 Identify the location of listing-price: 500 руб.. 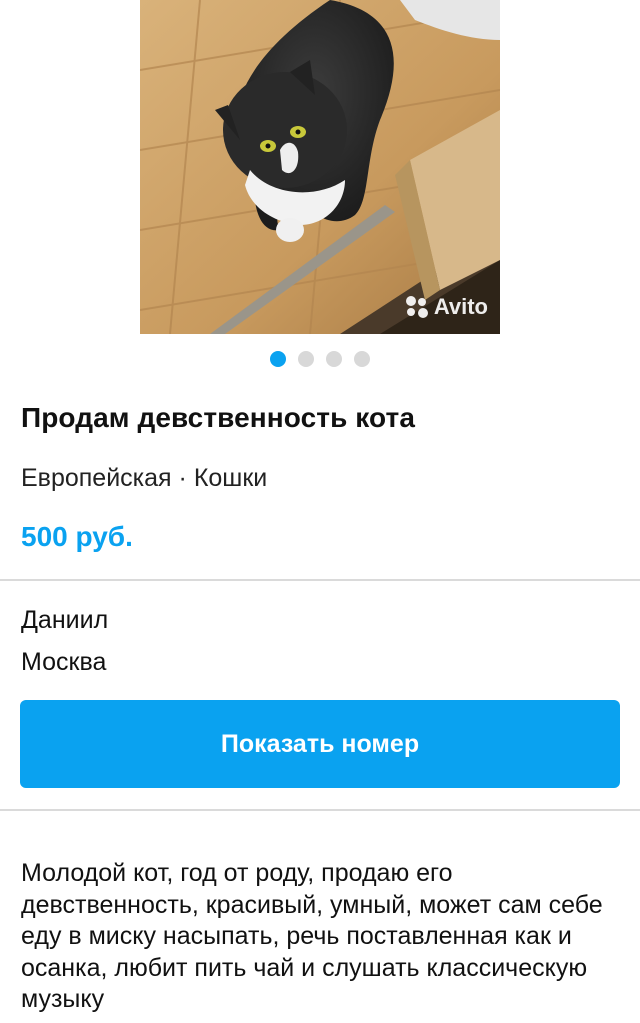
(77, 536).